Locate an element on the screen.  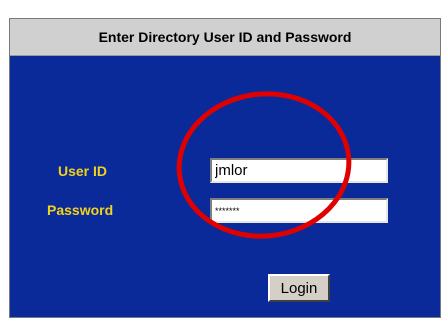
dialog-title: Enter Directory User ID and Password is located at coordinates (225, 37).